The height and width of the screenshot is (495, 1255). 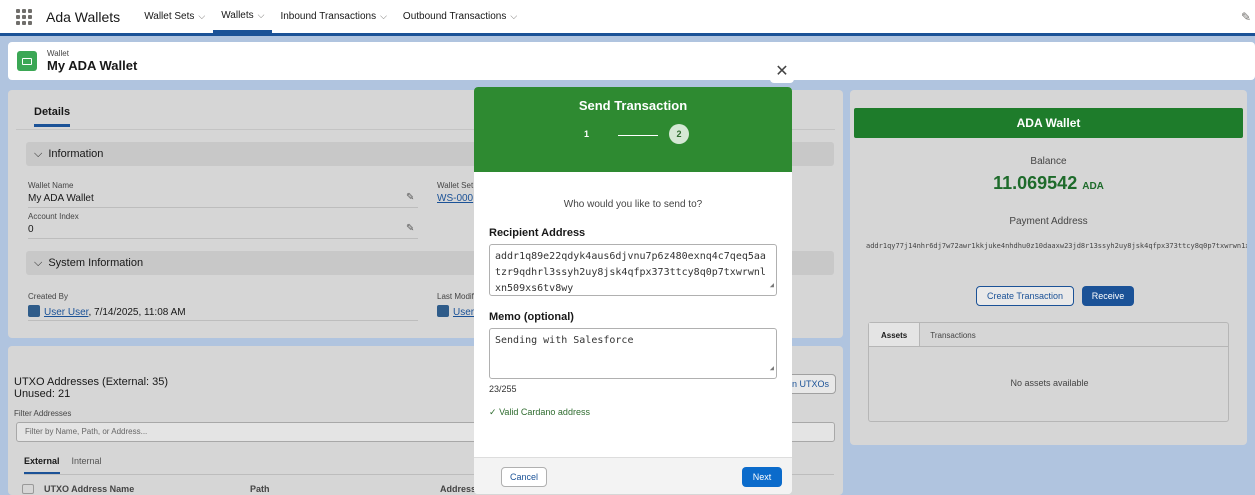 I want to click on wallet-panel-title: ADA Wallet, so click(x=1048, y=123).